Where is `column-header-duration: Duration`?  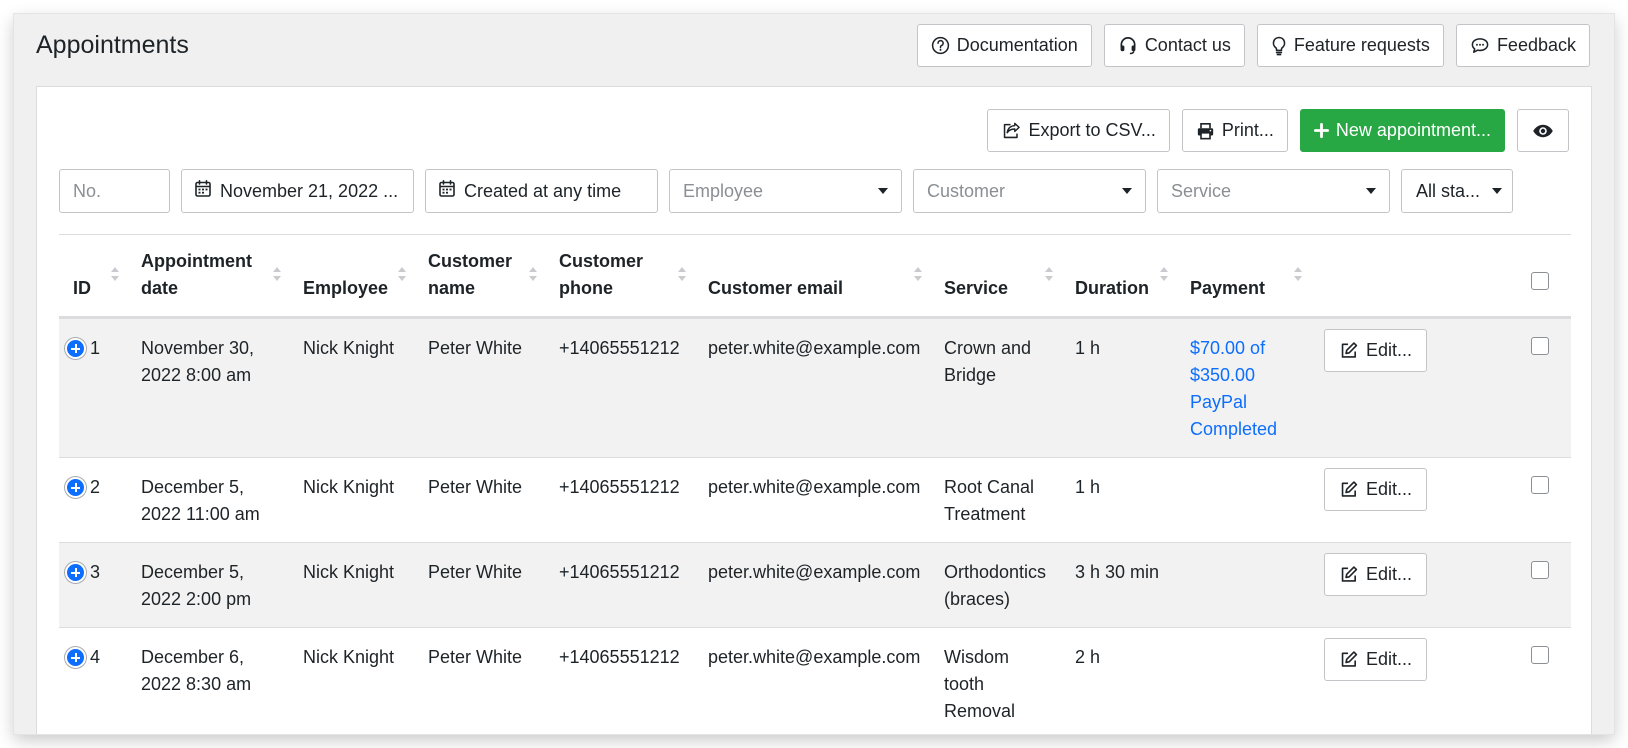
column-header-duration: Duration is located at coordinates (1118, 276).